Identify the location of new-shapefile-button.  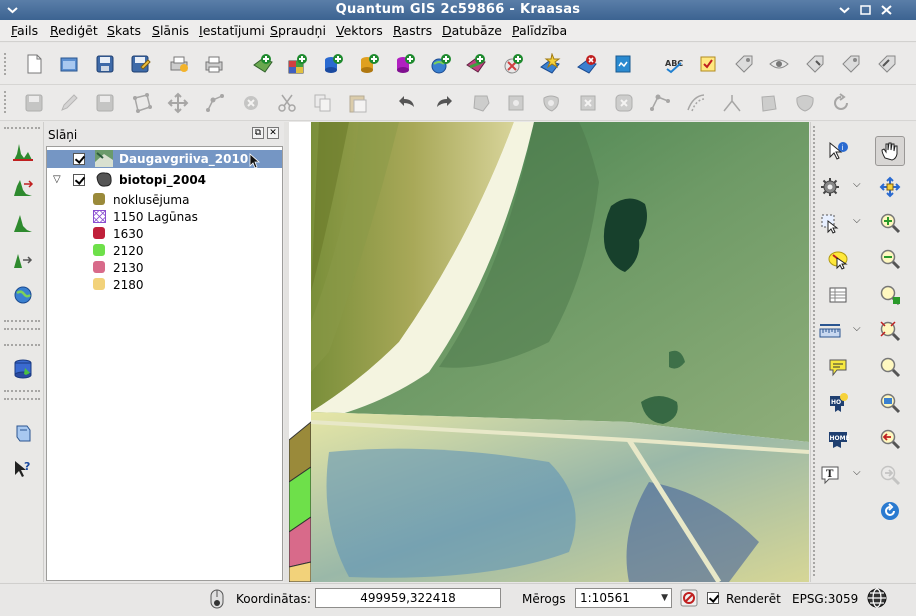
(550, 64).